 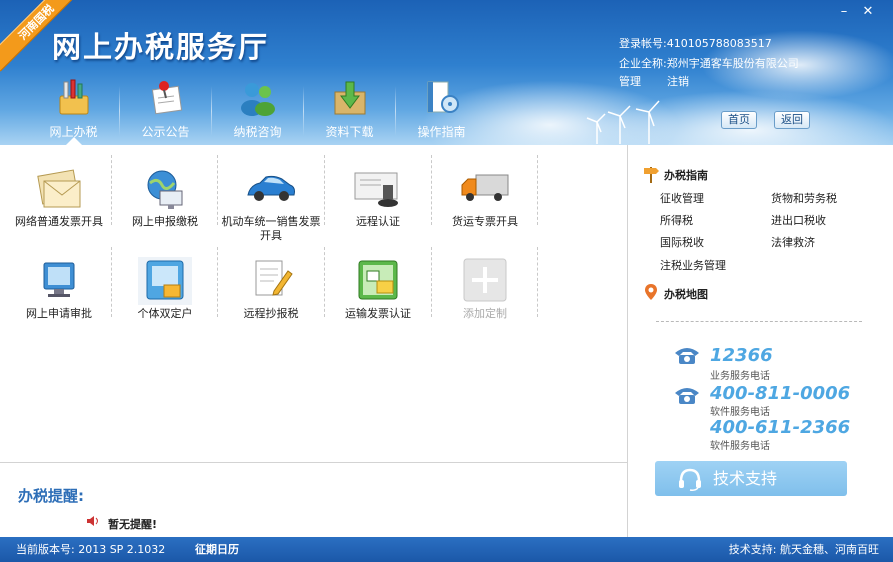 What do you see at coordinates (217, 549) in the screenshot?
I see `tax-calendar-link: 征期日历` at bounding box center [217, 549].